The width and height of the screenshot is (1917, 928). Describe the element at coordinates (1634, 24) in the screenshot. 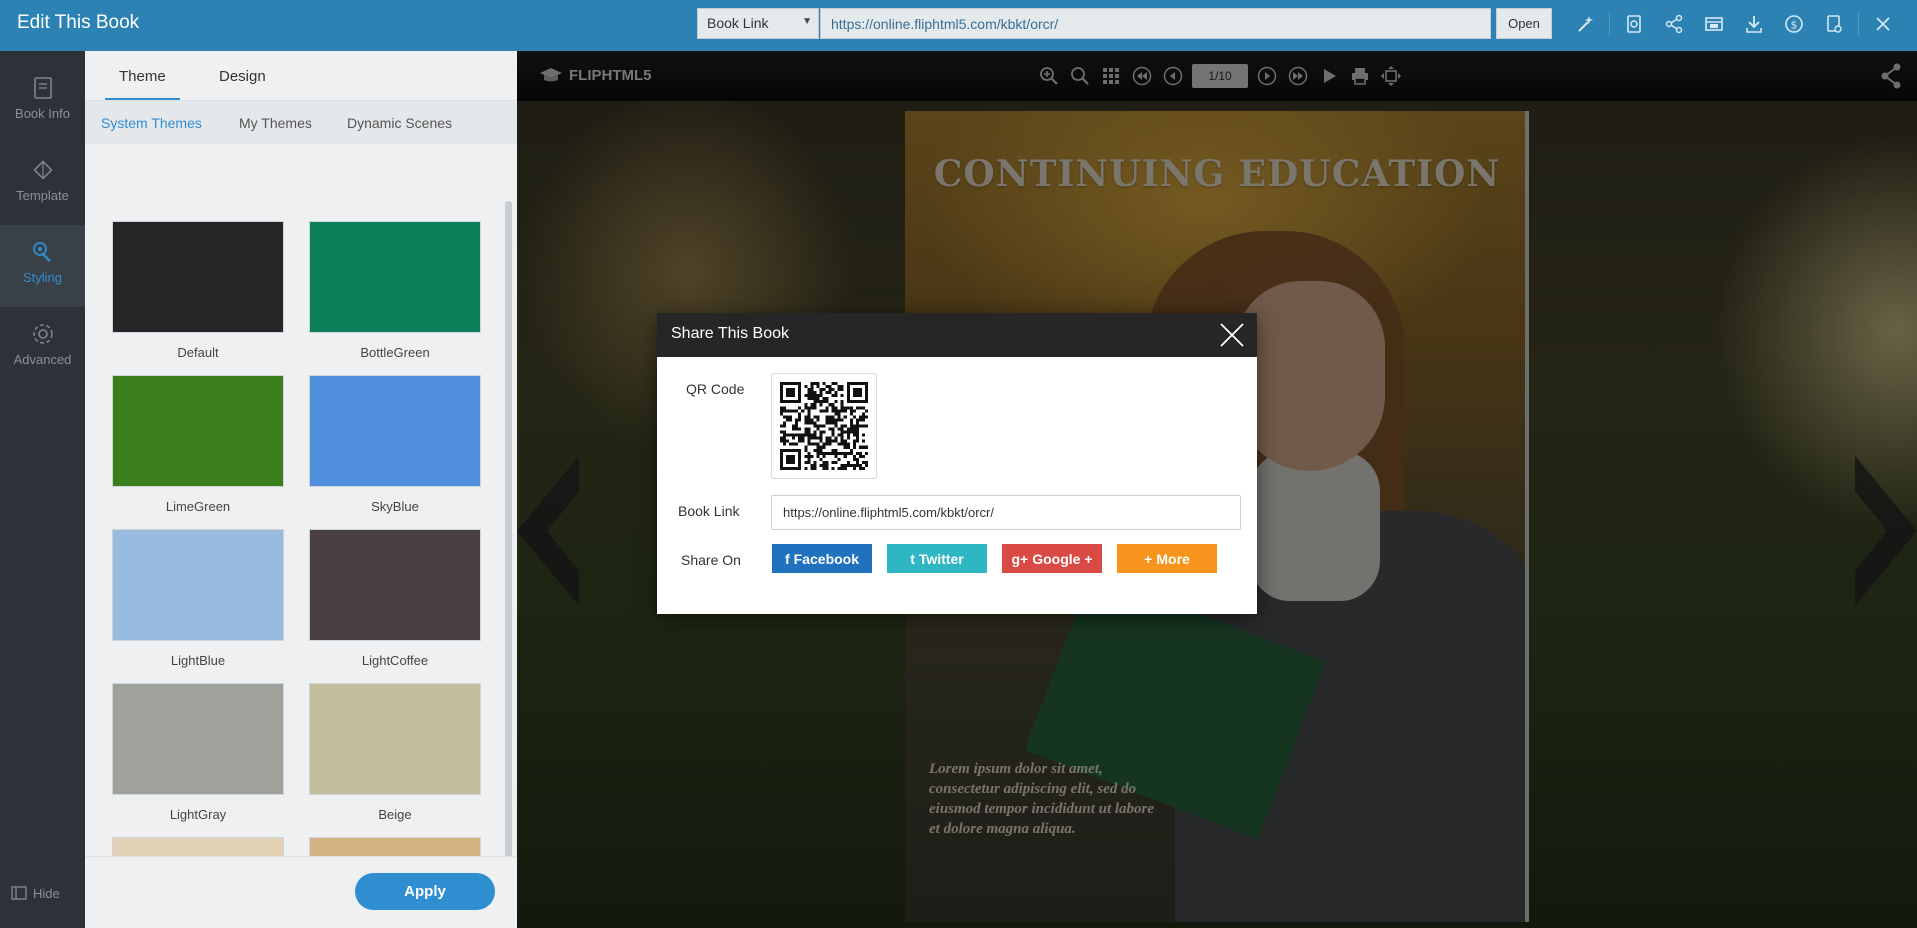

I see `publish-icon` at that location.